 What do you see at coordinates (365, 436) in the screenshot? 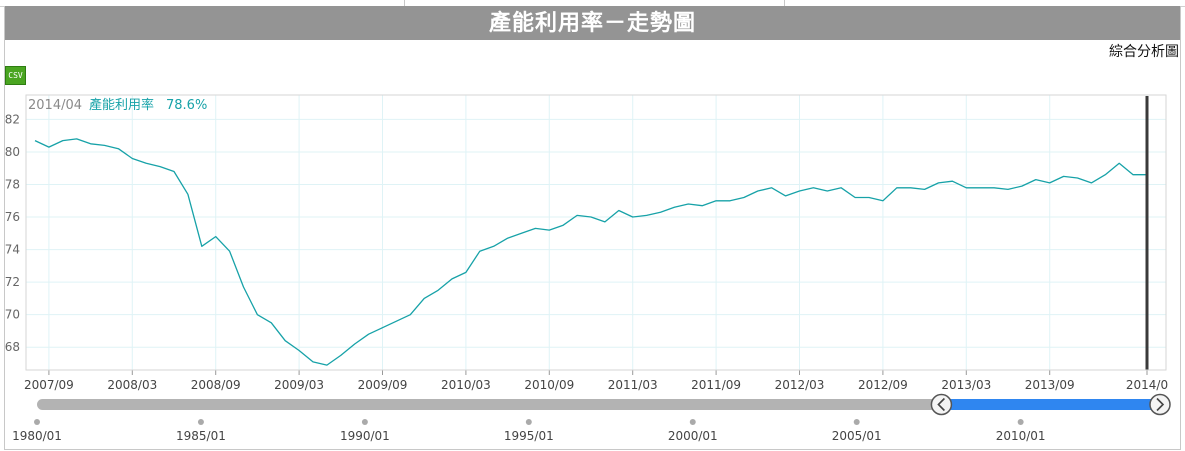
I see `navigator-label: 1990/01` at bounding box center [365, 436].